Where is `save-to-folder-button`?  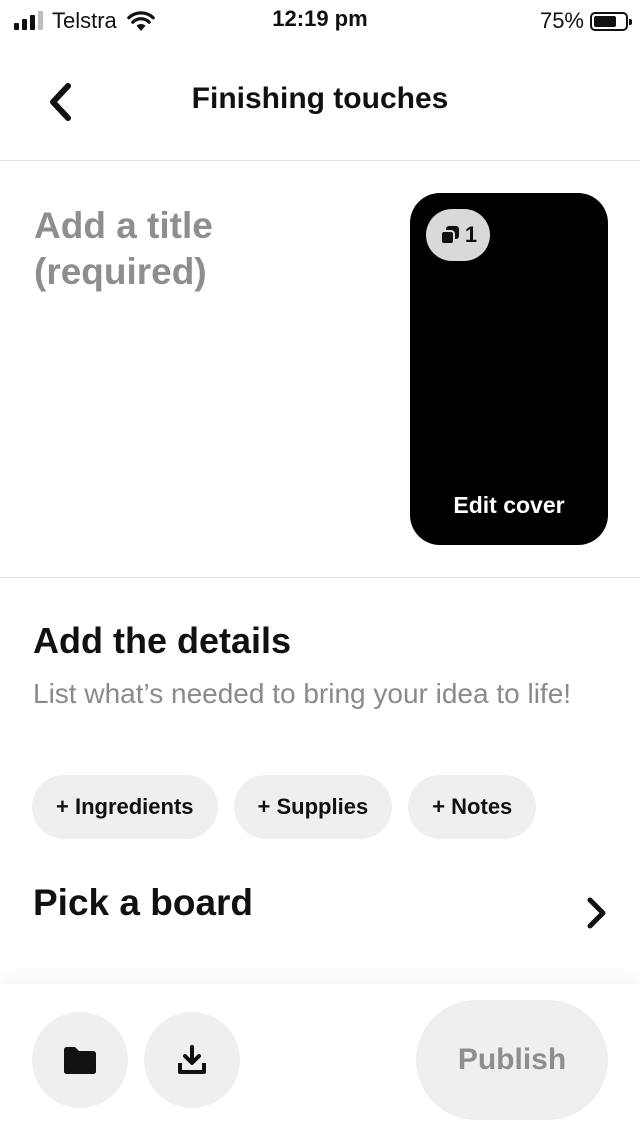 save-to-folder-button is located at coordinates (80, 1060).